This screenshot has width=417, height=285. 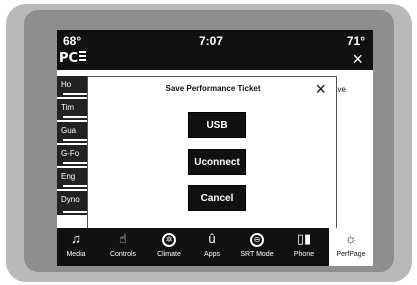 I want to click on phone-signal-icon: ▯▮, so click(x=304, y=238).